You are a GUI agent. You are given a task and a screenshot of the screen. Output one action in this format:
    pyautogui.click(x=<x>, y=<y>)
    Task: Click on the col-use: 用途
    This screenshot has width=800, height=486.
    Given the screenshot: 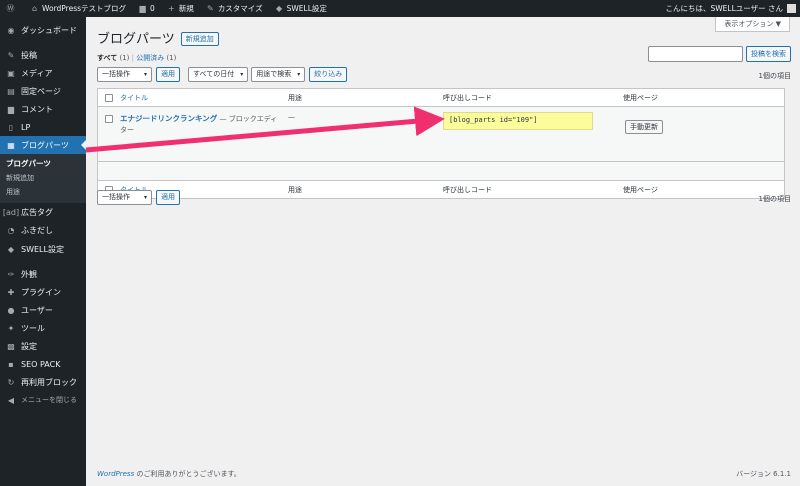 What is the action you would take?
    pyautogui.click(x=295, y=97)
    